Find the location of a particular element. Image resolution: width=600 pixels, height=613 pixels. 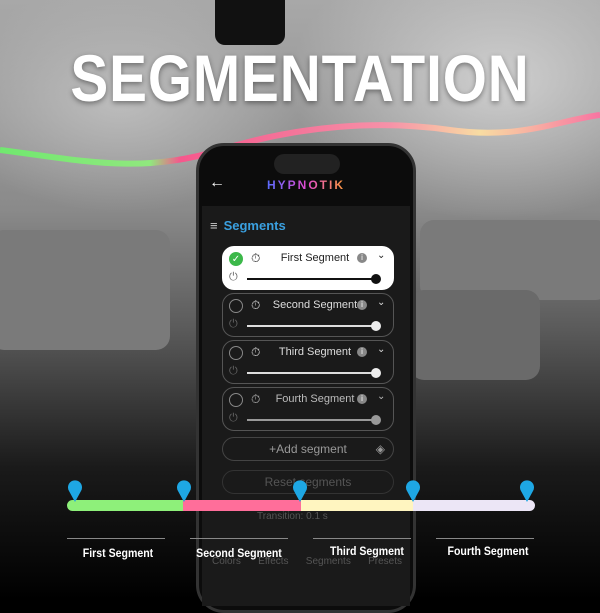

menu-icon: ≡ is located at coordinates (214, 225).